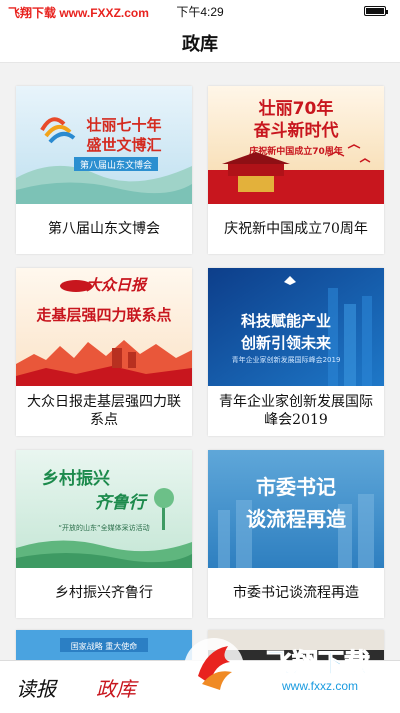  I want to click on topic-card-shandong-expo: 壮丽七十年 盛世文博汇 第八届山东文博会 第八届山东文博会, so click(104, 170).